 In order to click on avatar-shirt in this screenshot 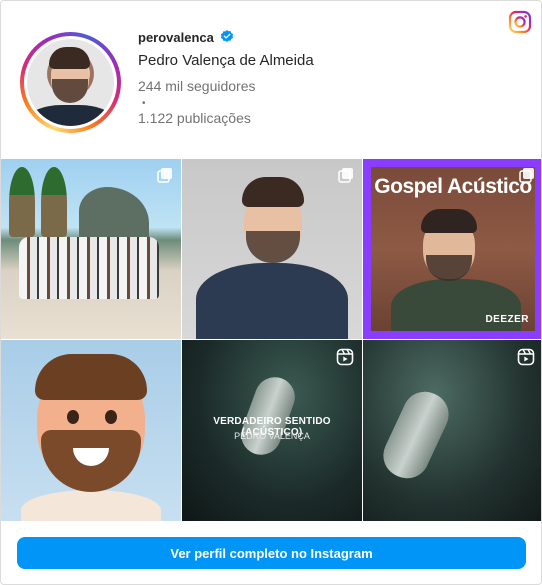, I will do `click(70, 115)`.